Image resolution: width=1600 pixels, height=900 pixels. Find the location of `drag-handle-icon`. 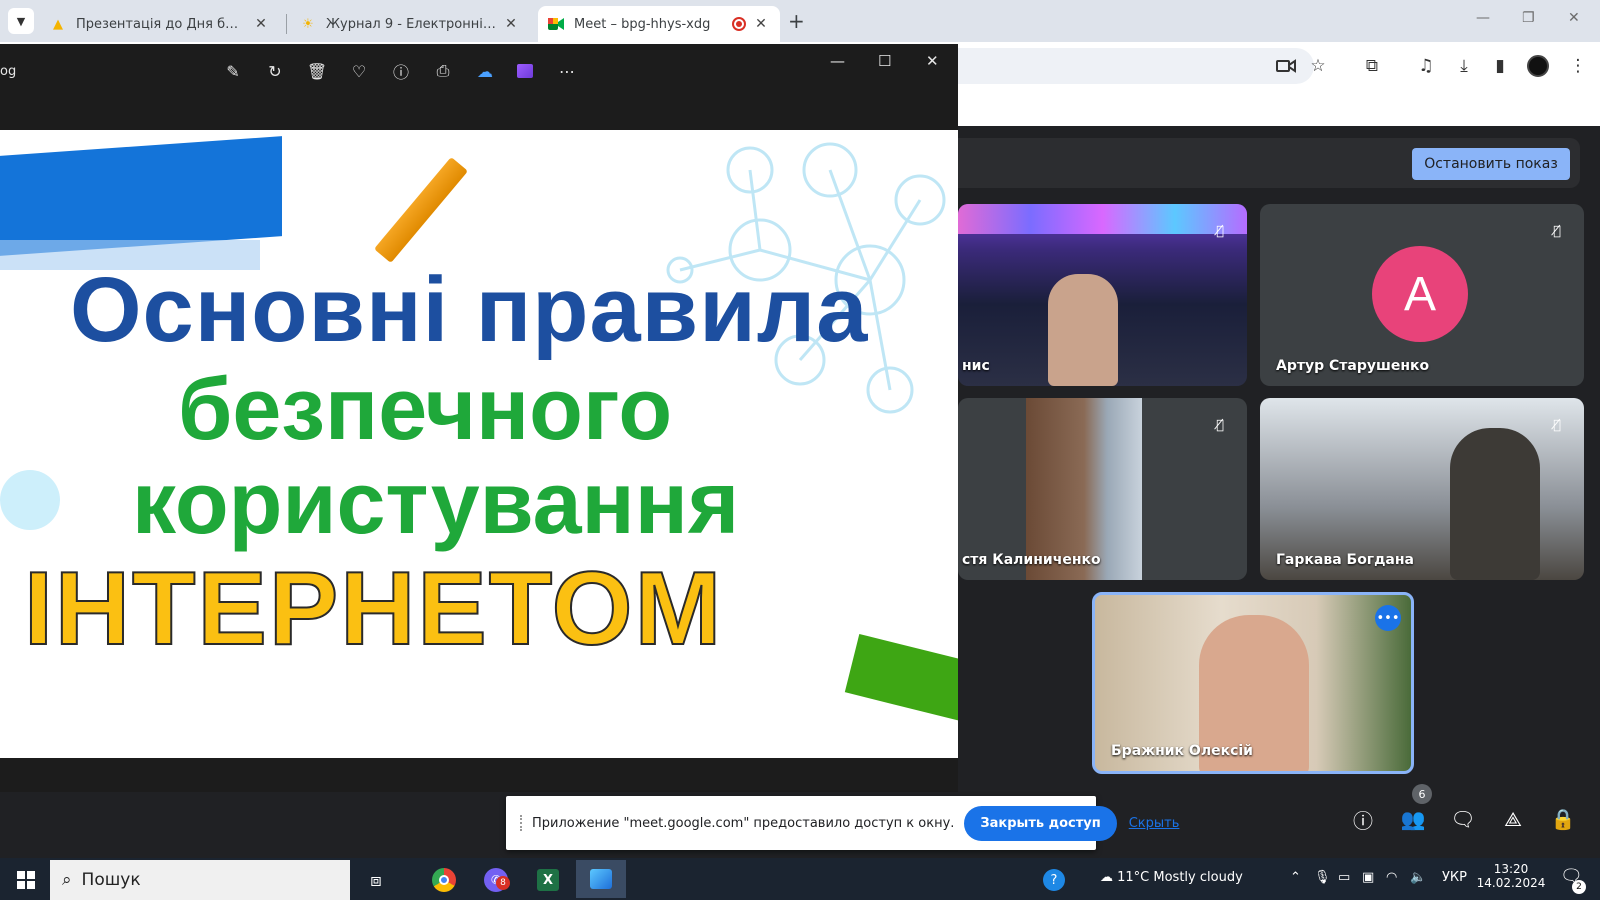

drag-handle-icon is located at coordinates (521, 823).